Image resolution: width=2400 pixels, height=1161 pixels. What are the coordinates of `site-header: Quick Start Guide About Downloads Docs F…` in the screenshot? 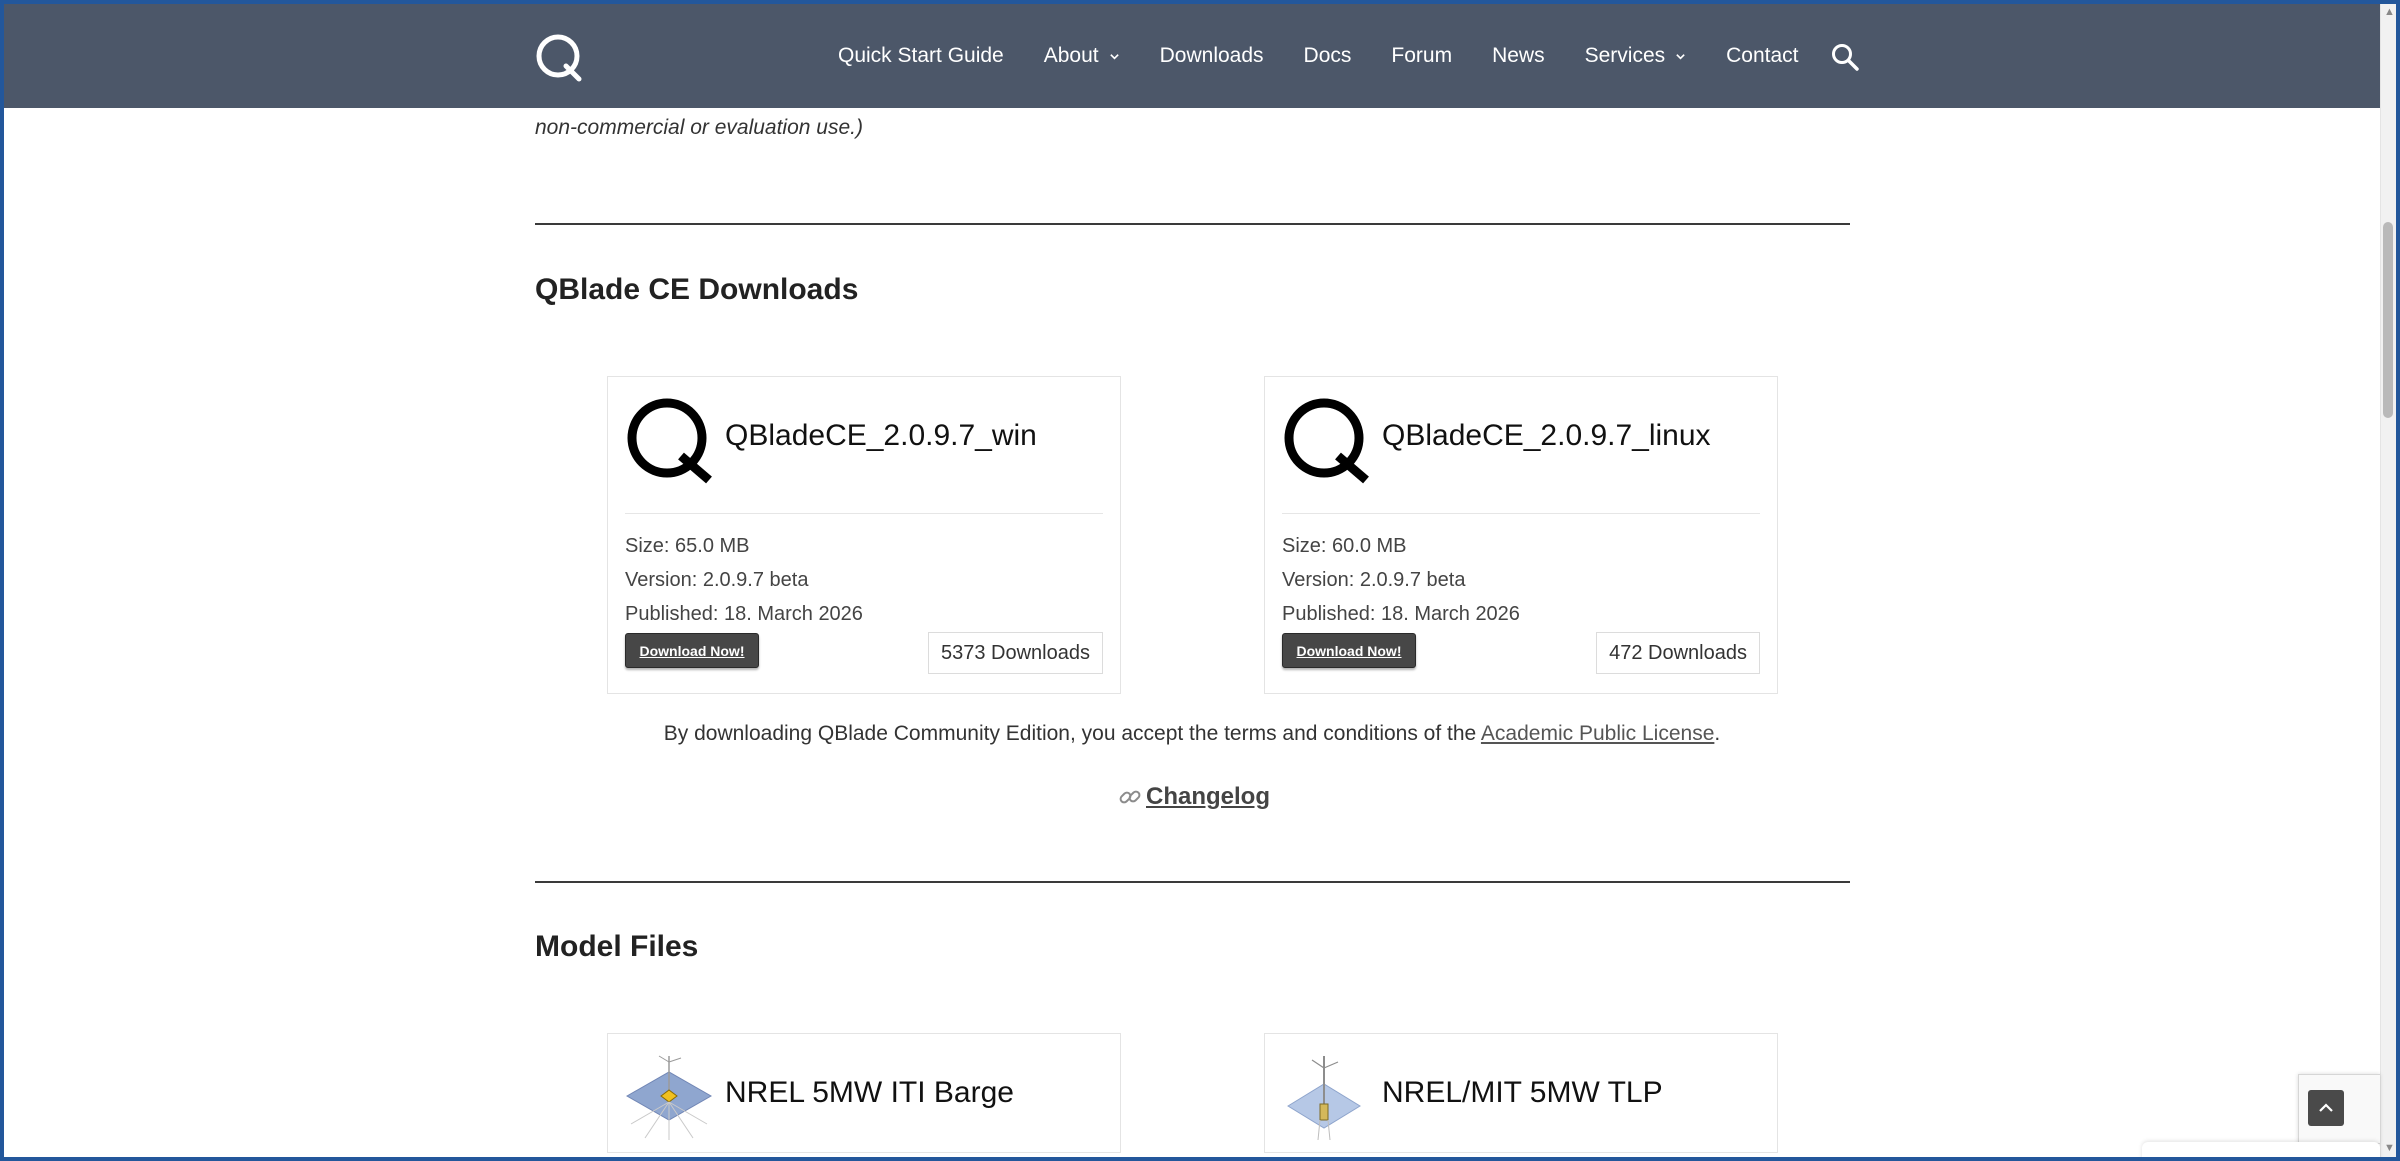 It's located at (1192, 56).